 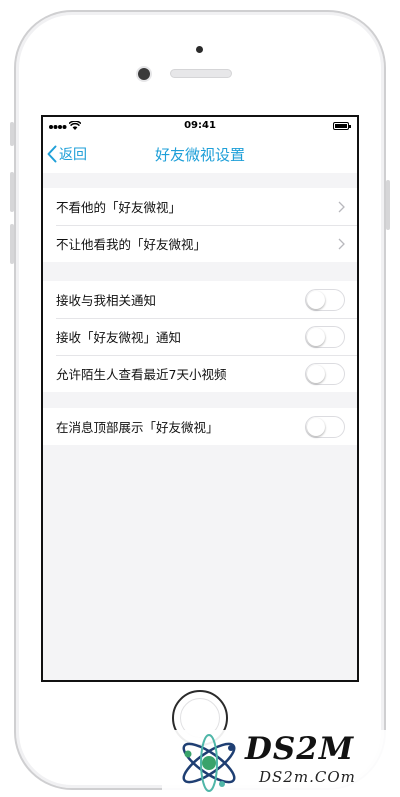 I want to click on navigation-bar: 返回 好友微视设置, so click(x=200, y=155).